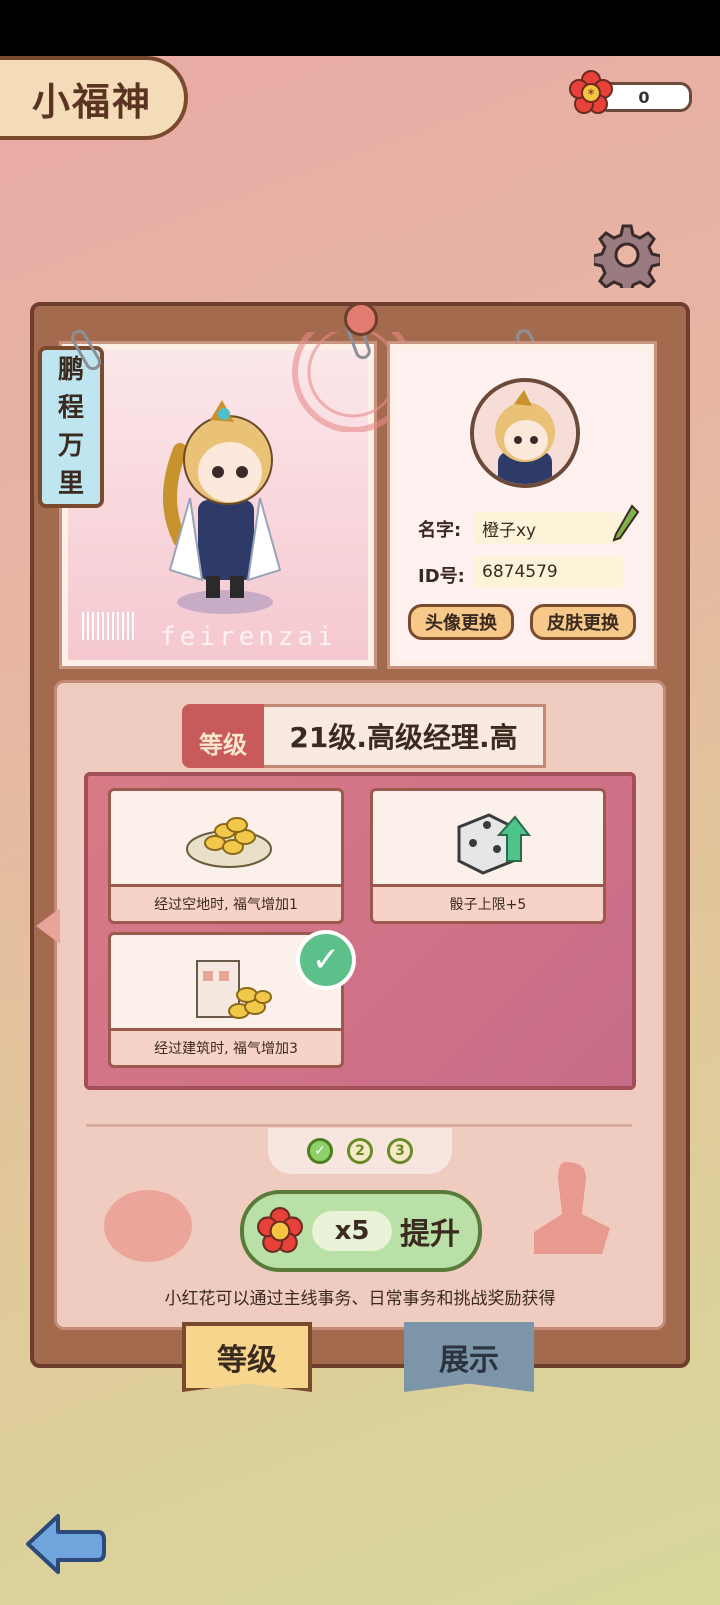 The image size is (720, 1605). I want to click on title-char-4: 里, so click(70, 484).